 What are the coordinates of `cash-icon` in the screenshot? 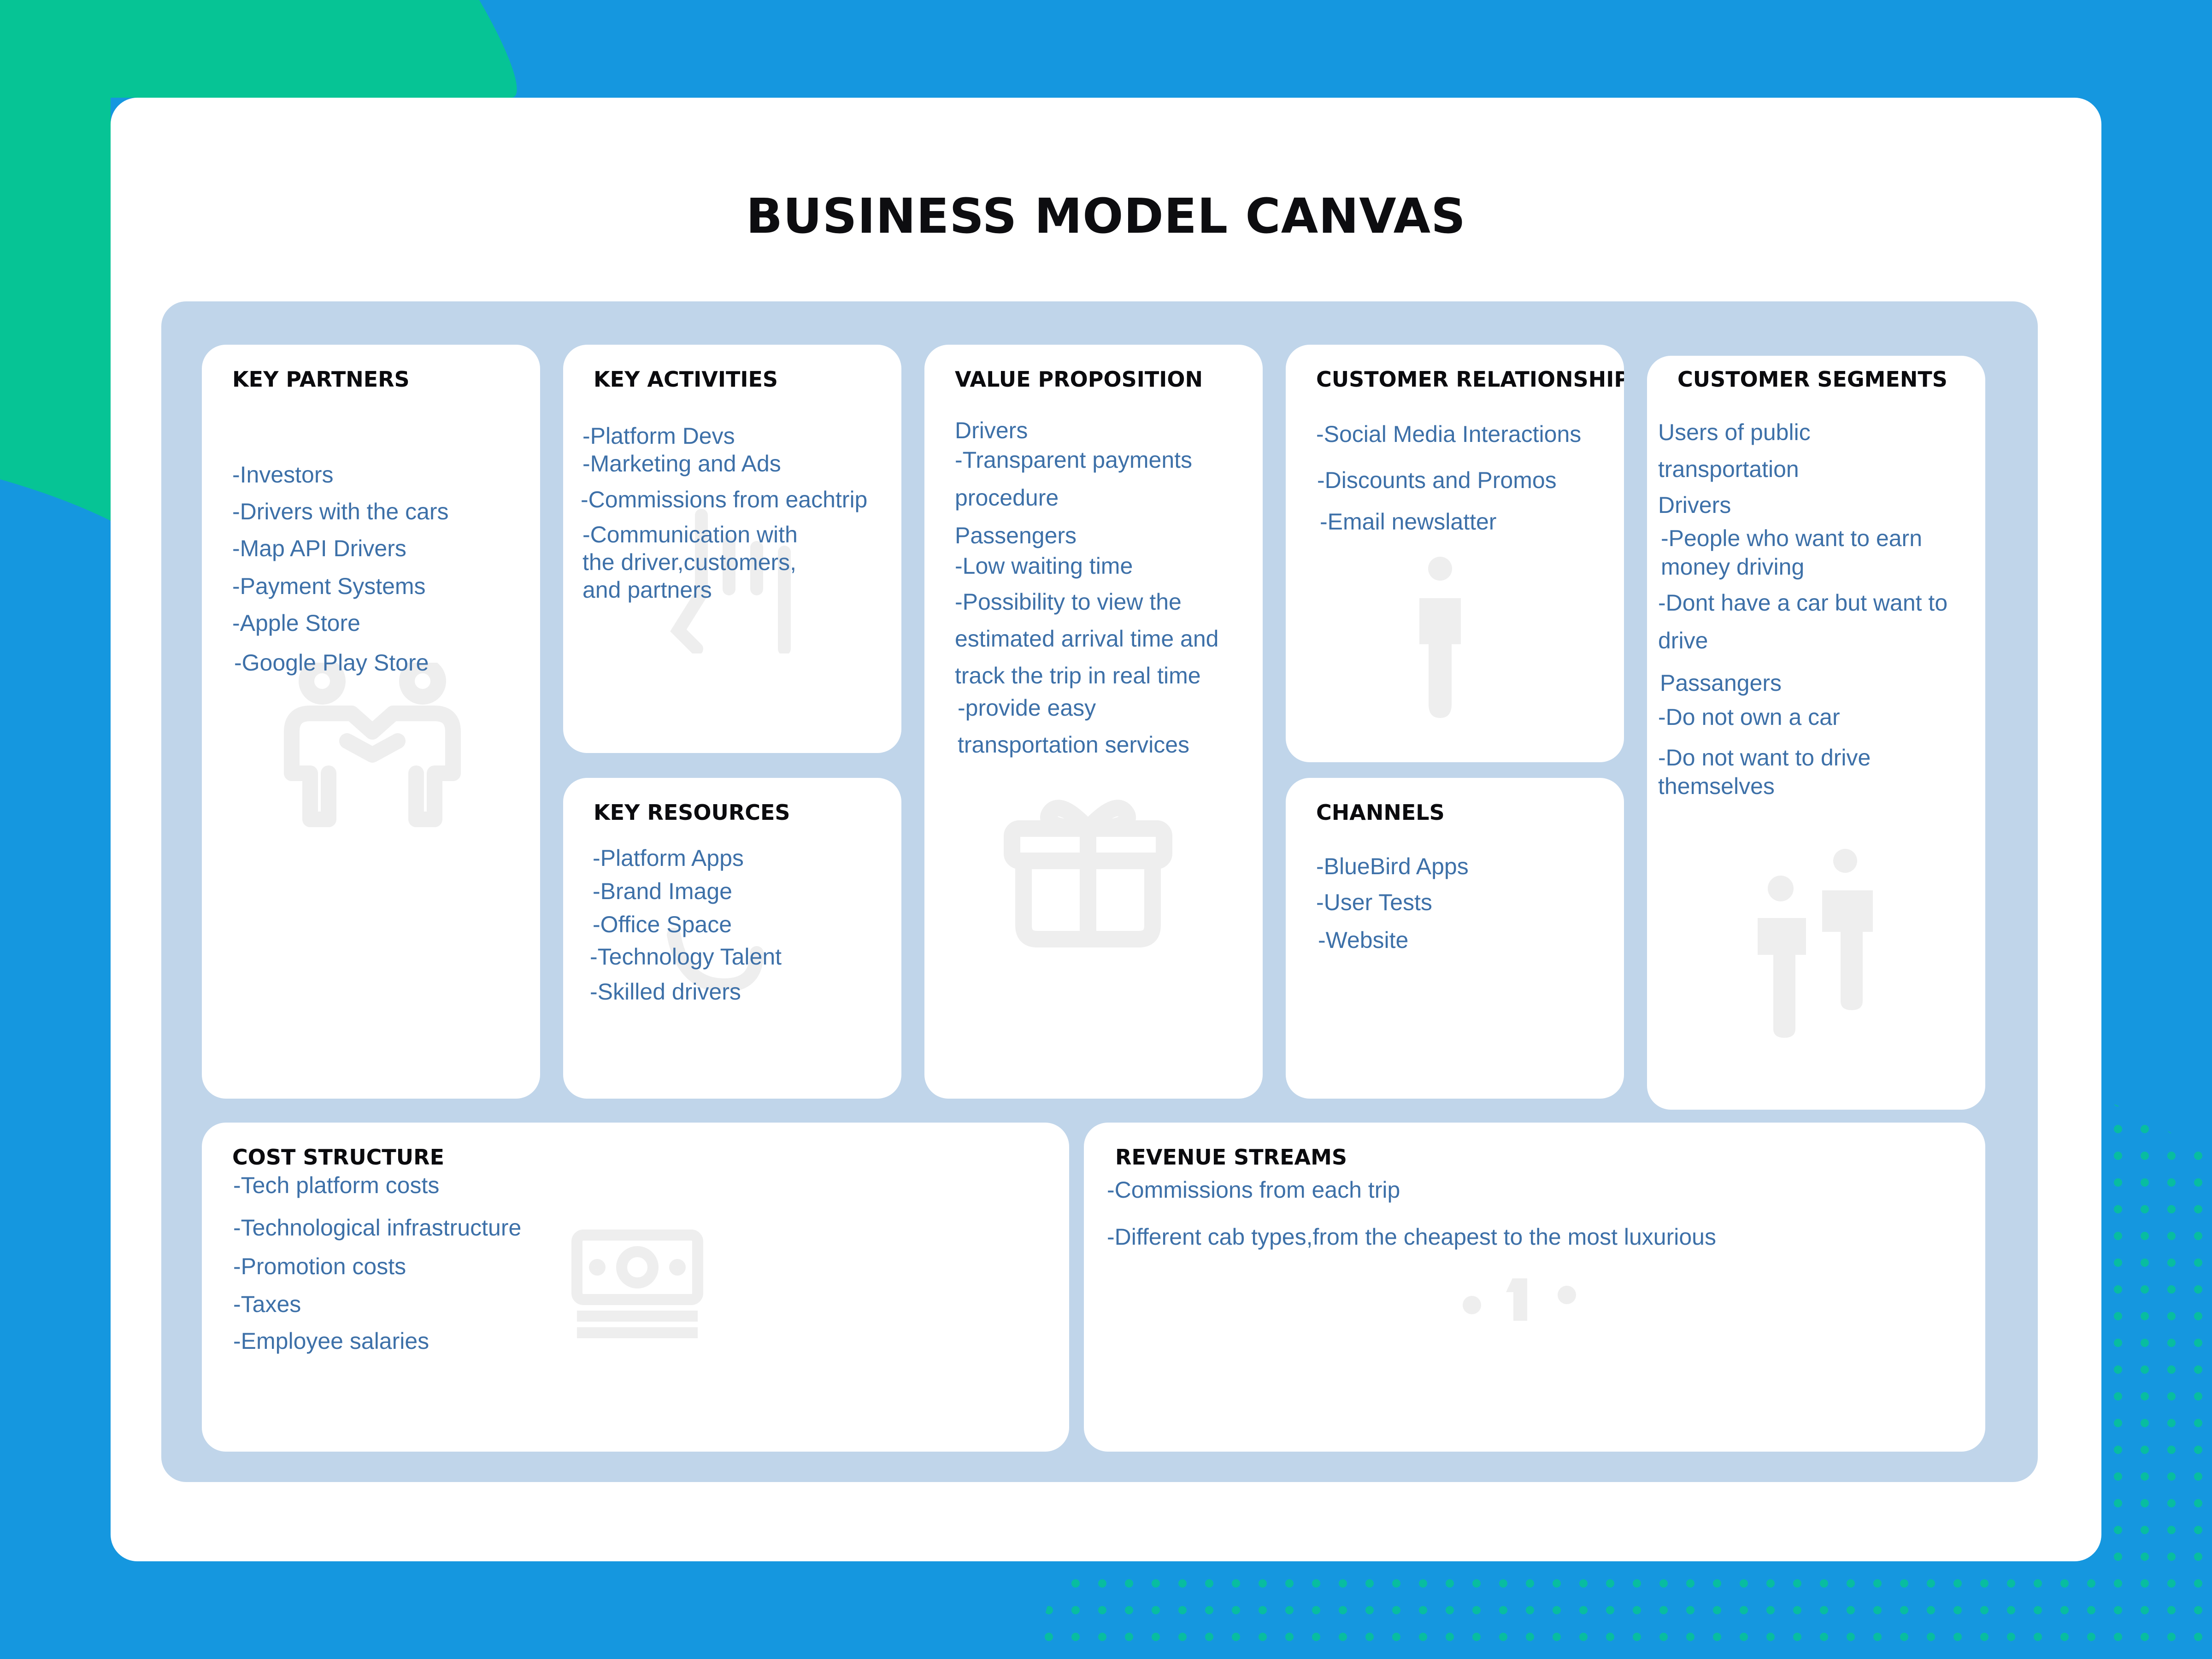 It's located at (637, 1284).